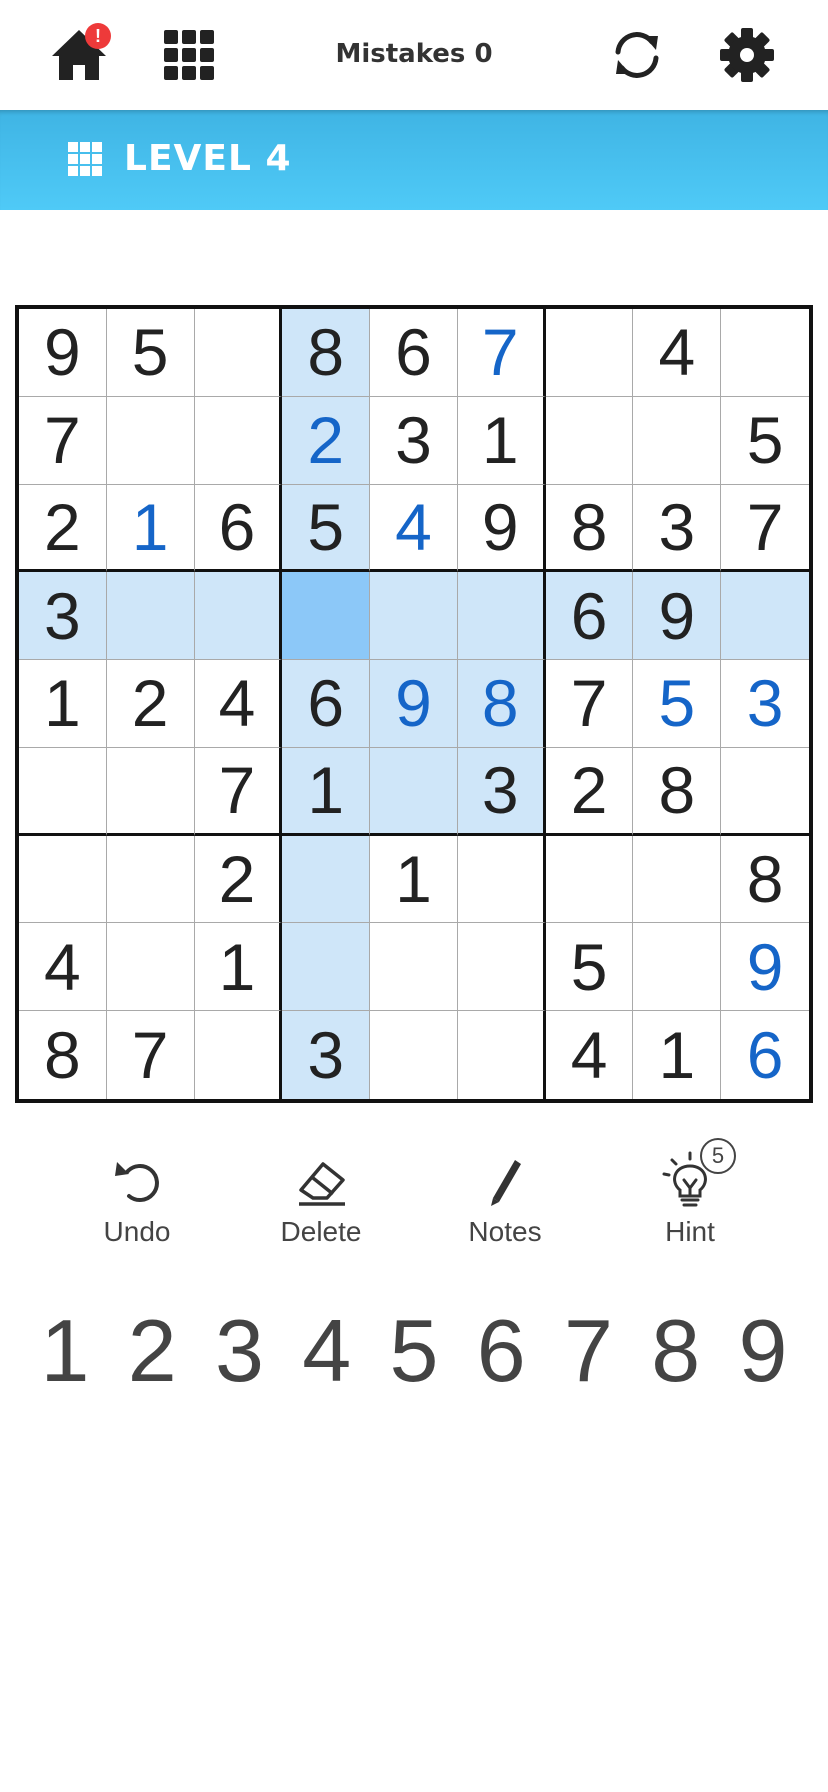 The height and width of the screenshot is (1792, 828). Describe the element at coordinates (501, 1355) in the screenshot. I see `number-key-6: 6` at that location.